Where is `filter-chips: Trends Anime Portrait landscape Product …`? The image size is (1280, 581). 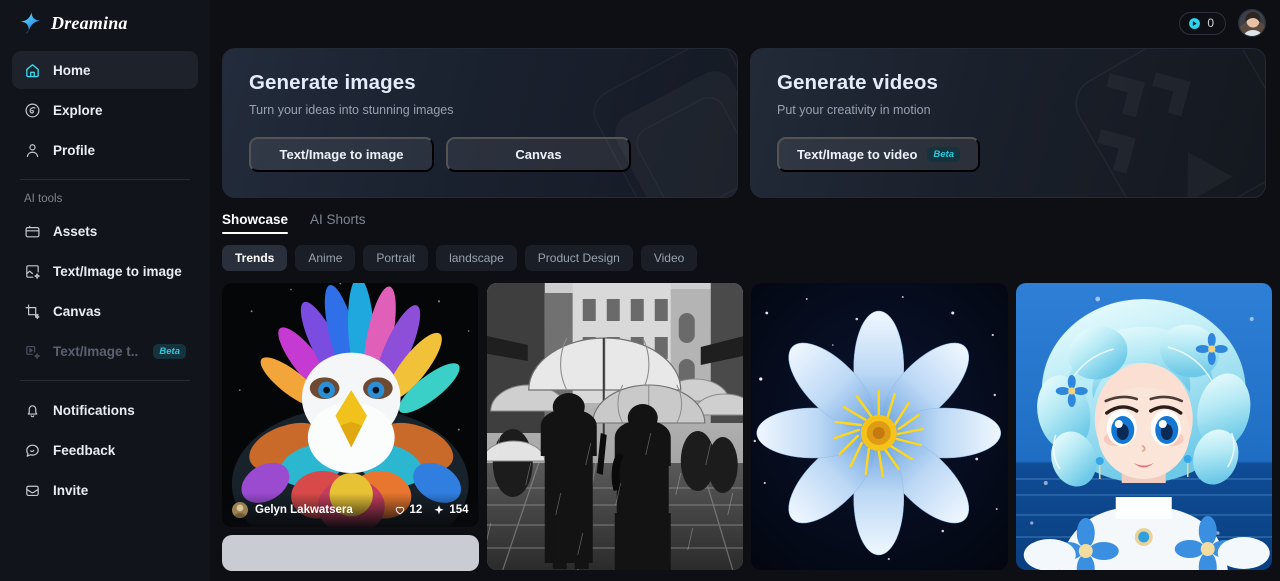
filter-chips: Trends Anime Portrait landscape Product … is located at coordinates (745, 252).